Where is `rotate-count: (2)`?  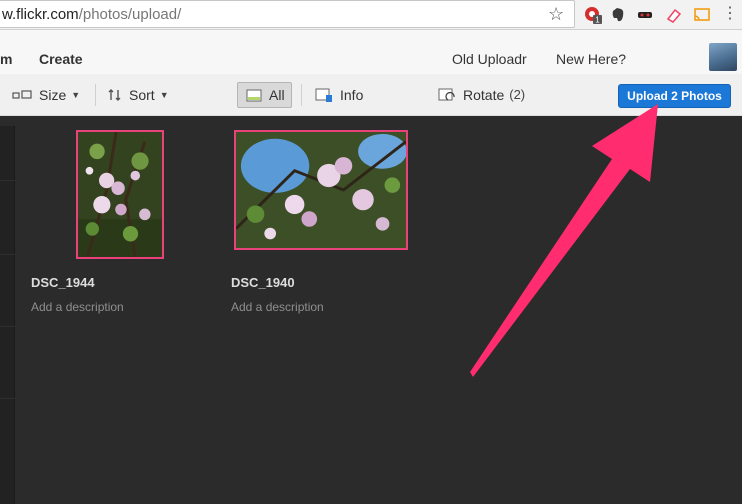 rotate-count: (2) is located at coordinates (517, 94).